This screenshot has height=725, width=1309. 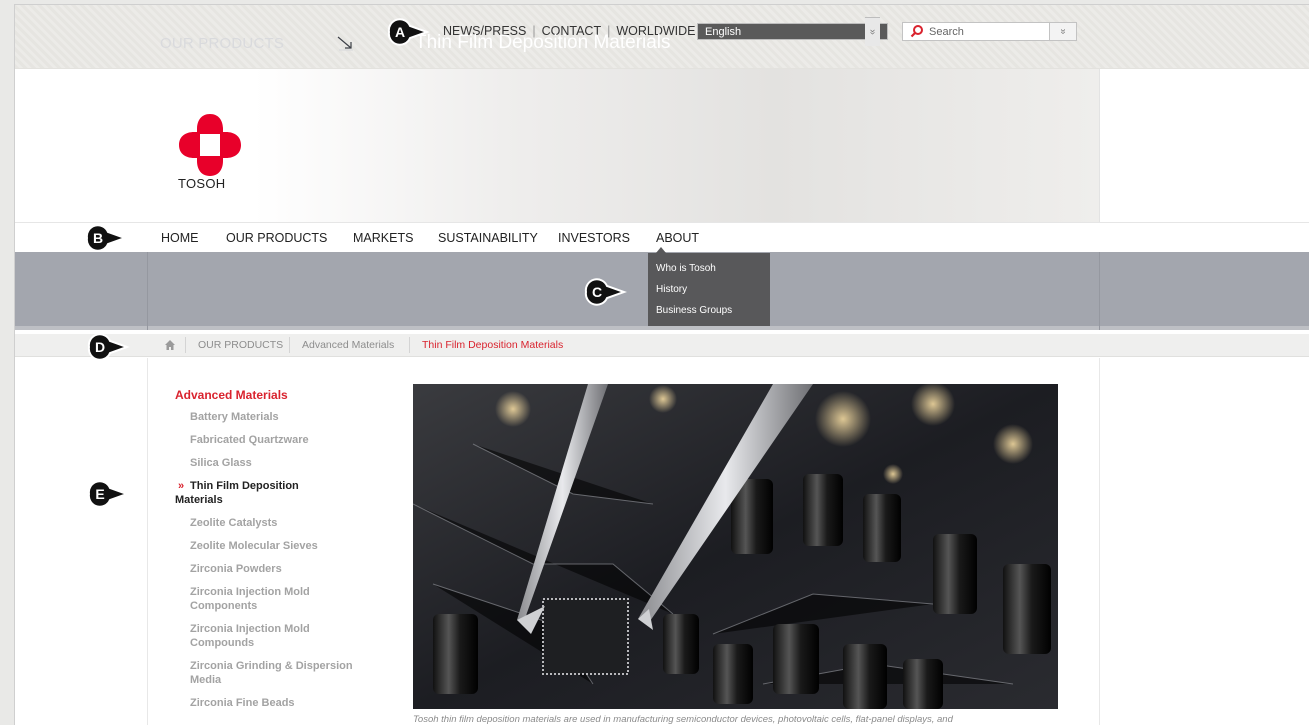 What do you see at coordinates (108, 494) in the screenshot?
I see `callout-marker-e: E` at bounding box center [108, 494].